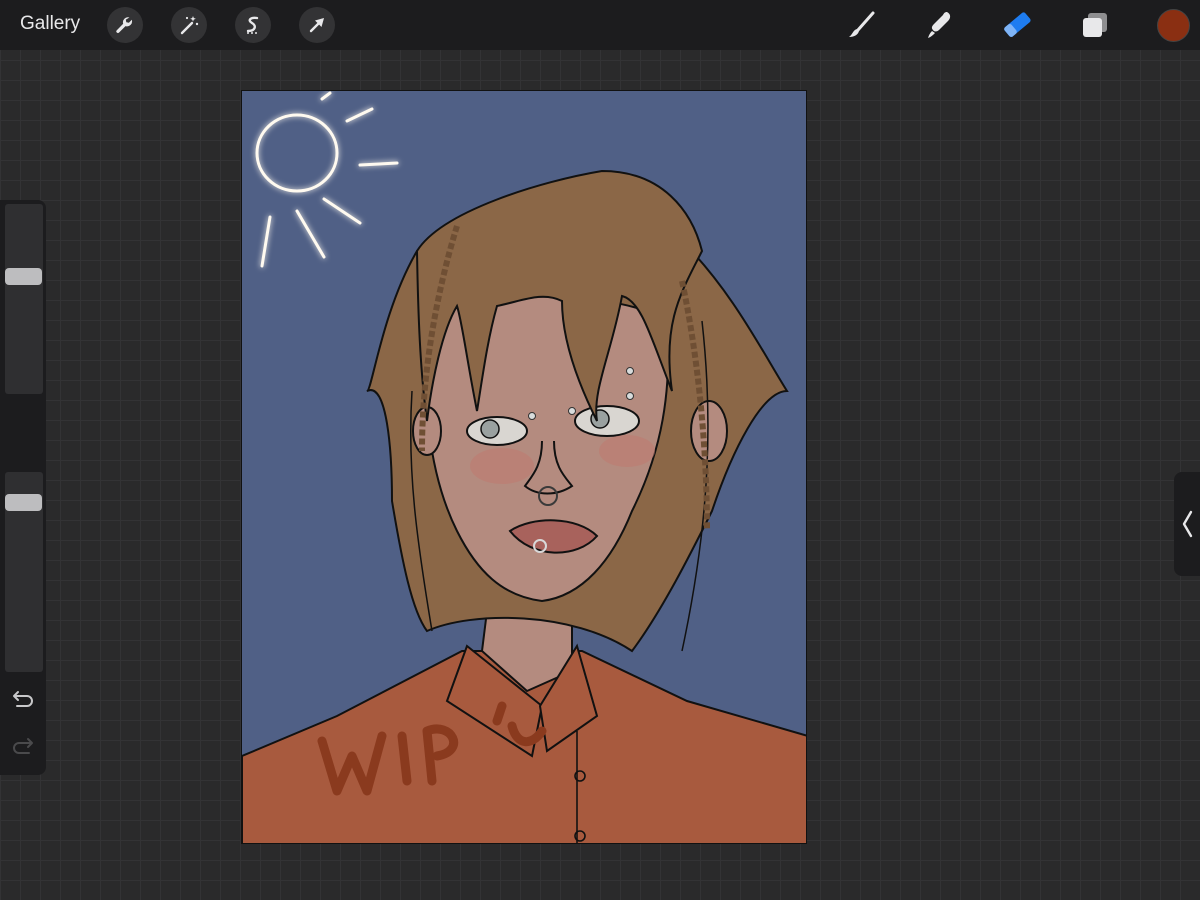  I want to click on brush-icon, so click(862, 24).